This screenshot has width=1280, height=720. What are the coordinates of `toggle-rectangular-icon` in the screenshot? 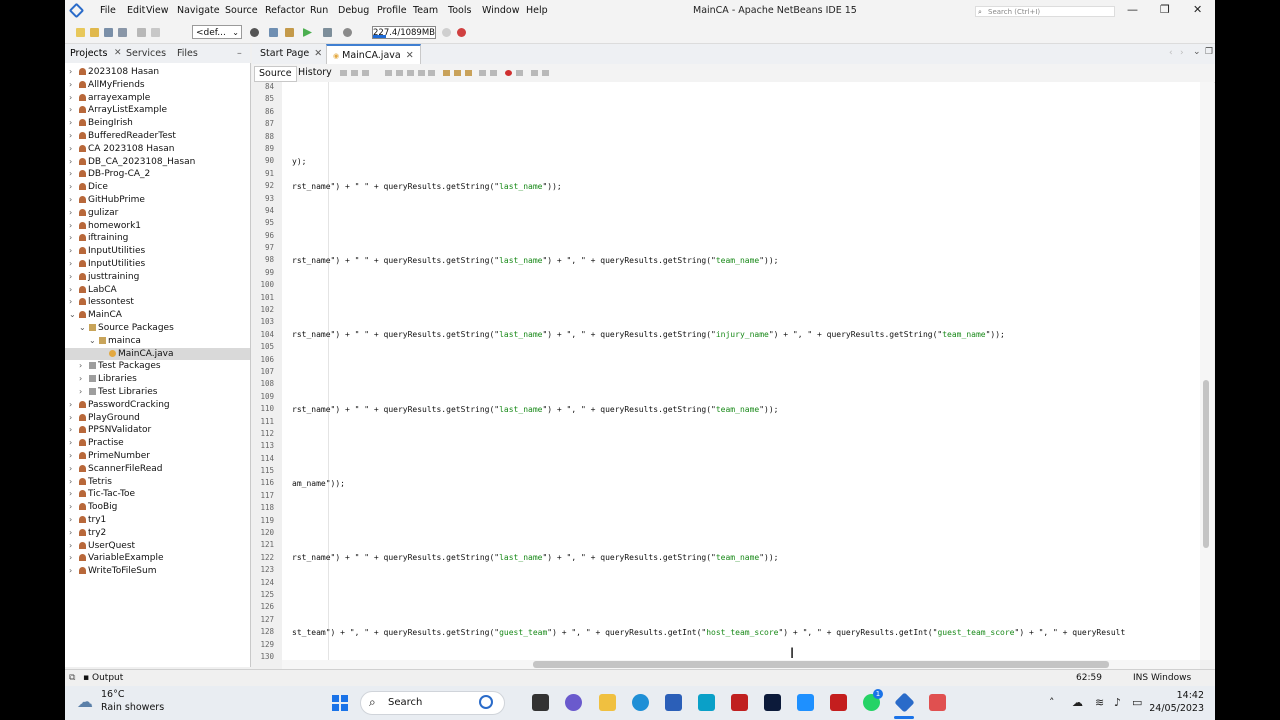 It's located at (431, 73).